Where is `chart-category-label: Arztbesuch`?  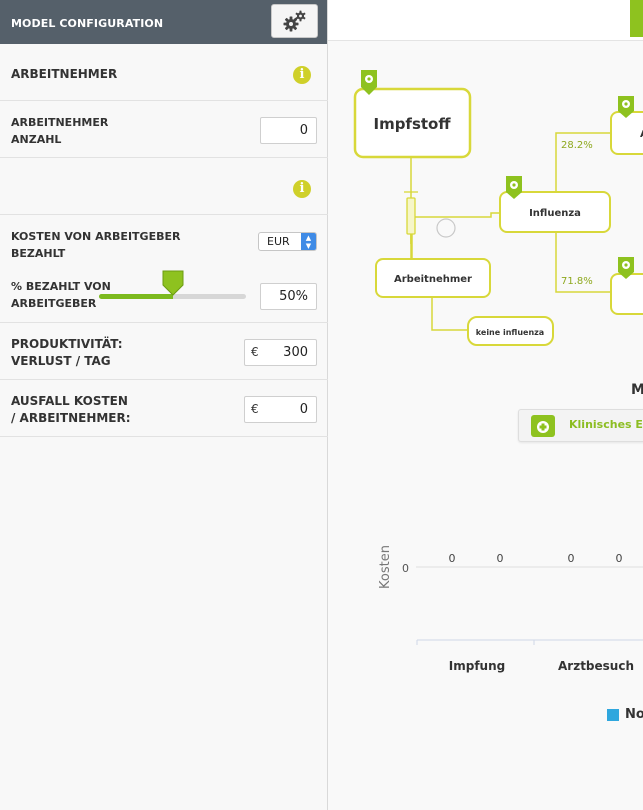 chart-category-label: Arztbesuch is located at coordinates (596, 666).